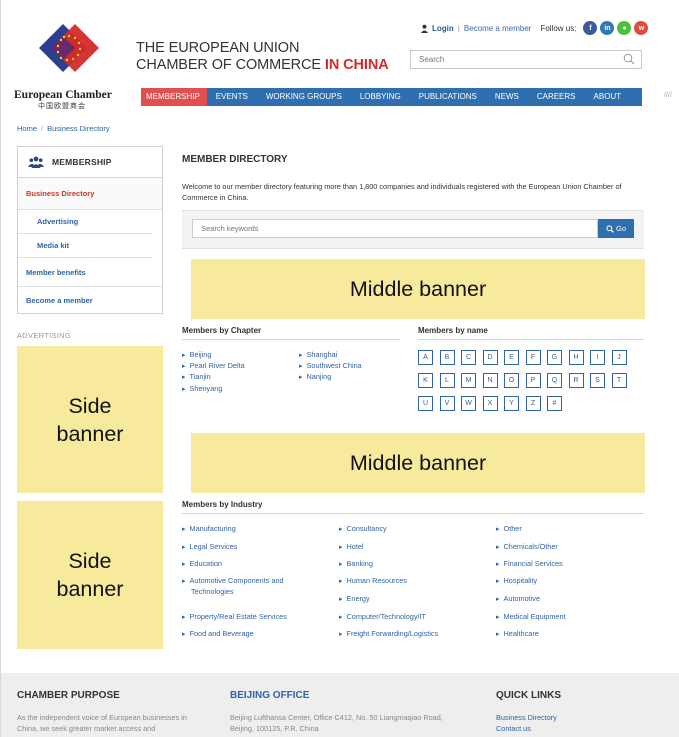 The height and width of the screenshot is (737, 679). Describe the element at coordinates (85, 246) in the screenshot. I see `sidebar-item-media-kit: Media kit` at that location.